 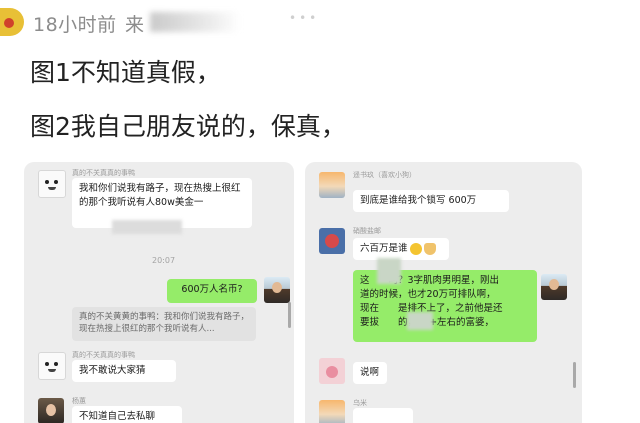 I want to click on hand-emoji-icon, so click(x=429, y=248).